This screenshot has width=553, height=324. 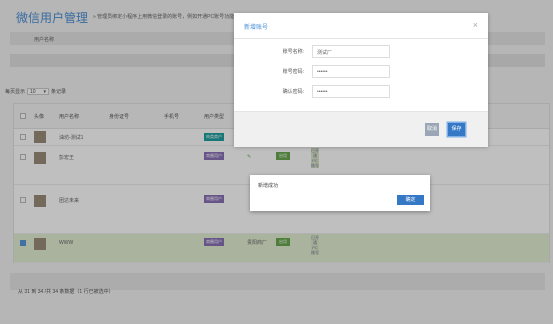 What do you see at coordinates (351, 51) in the screenshot?
I see `account-name-input: 测试厂` at bounding box center [351, 51].